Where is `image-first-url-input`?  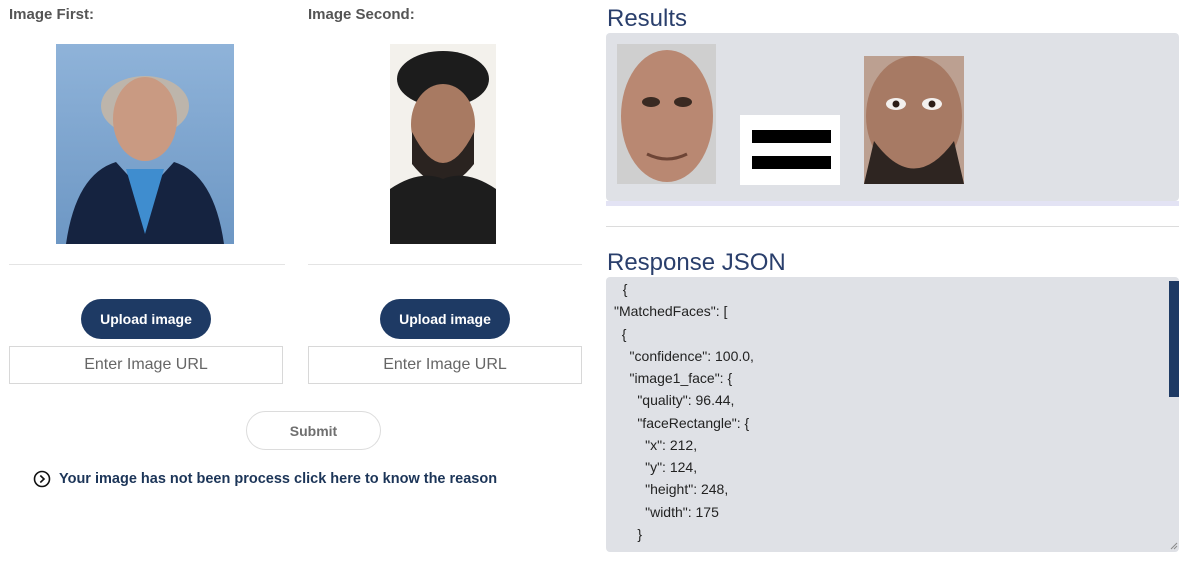 image-first-url-input is located at coordinates (146, 365).